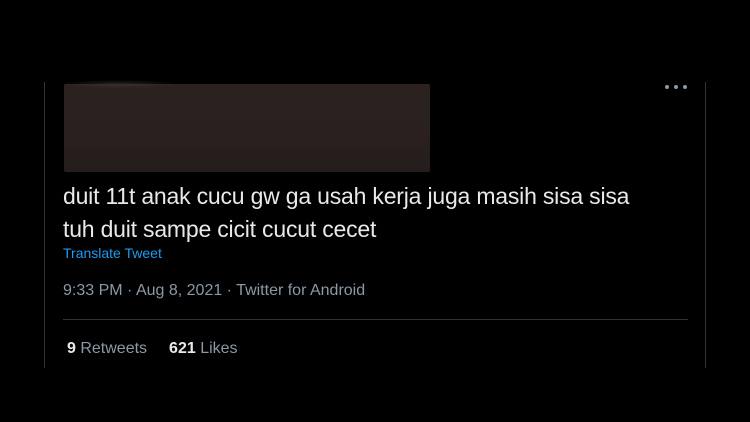  I want to click on redacted-user-header, so click(247, 126).